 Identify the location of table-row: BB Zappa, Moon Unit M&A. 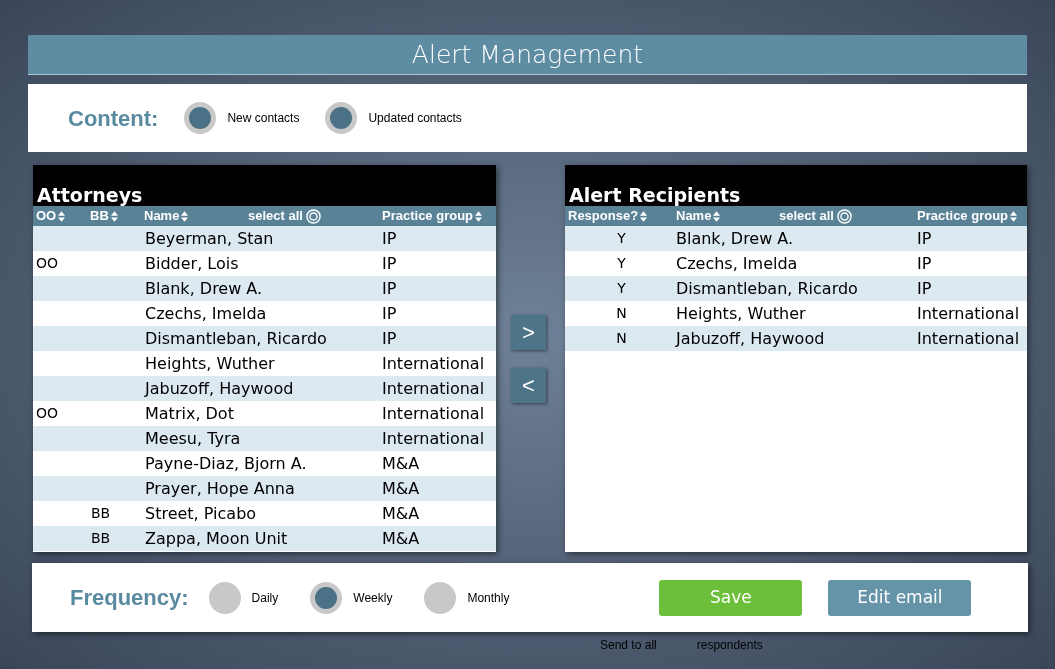
(264, 538).